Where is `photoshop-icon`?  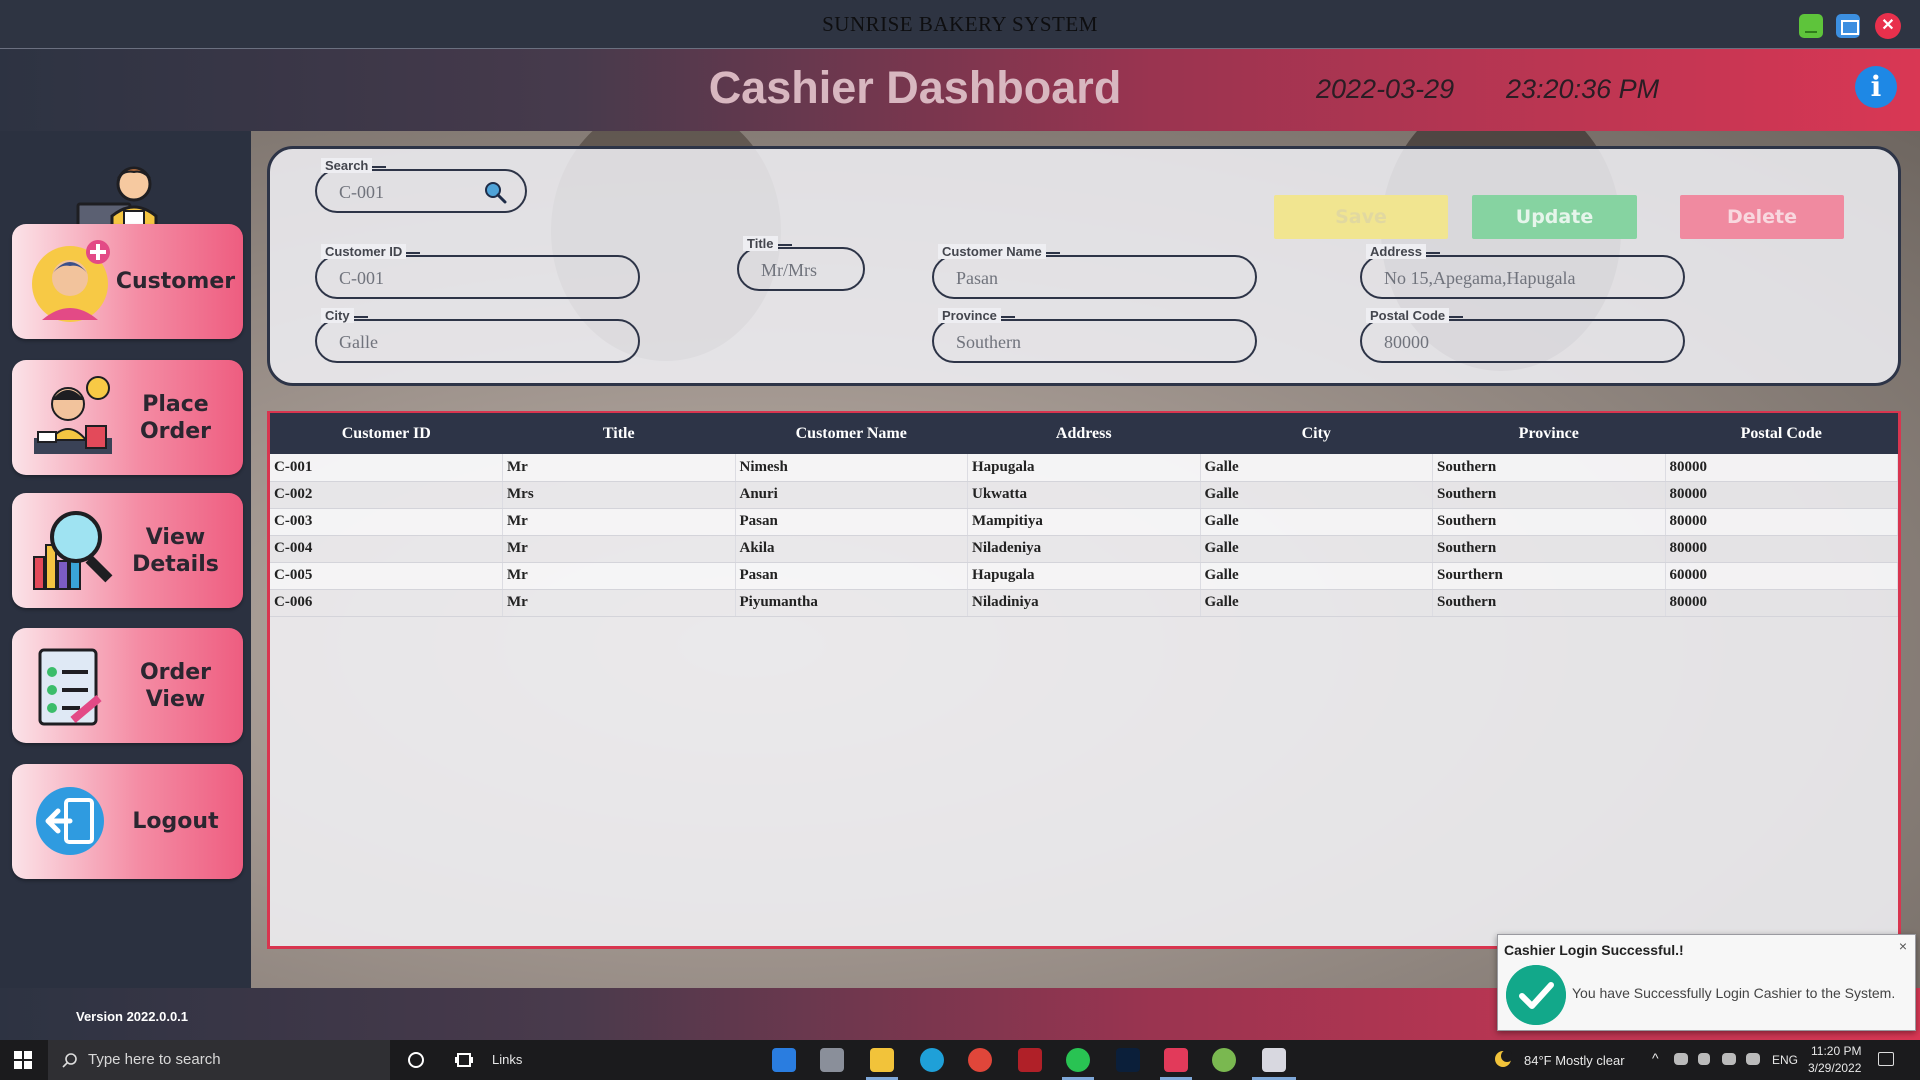 photoshop-icon is located at coordinates (1128, 1060).